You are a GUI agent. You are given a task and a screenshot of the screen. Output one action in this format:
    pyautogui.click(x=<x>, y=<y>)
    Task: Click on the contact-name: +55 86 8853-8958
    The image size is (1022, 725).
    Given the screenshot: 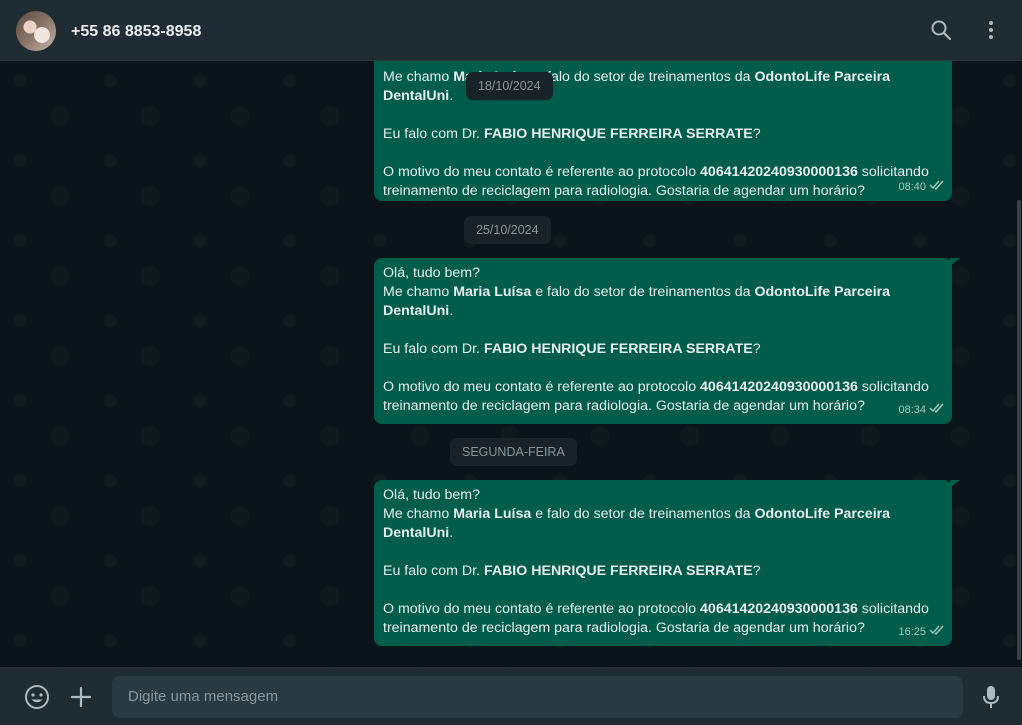 What is the action you would take?
    pyautogui.click(x=136, y=32)
    